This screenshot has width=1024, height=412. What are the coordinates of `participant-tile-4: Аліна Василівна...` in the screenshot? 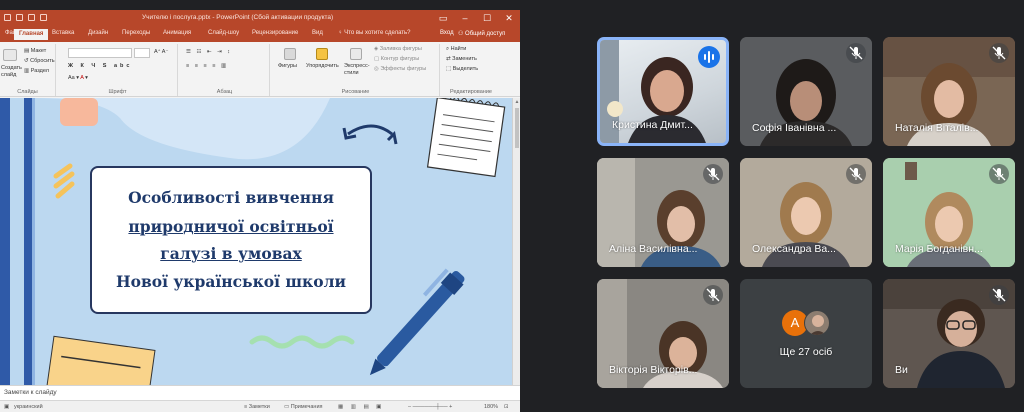 It's located at (663, 212).